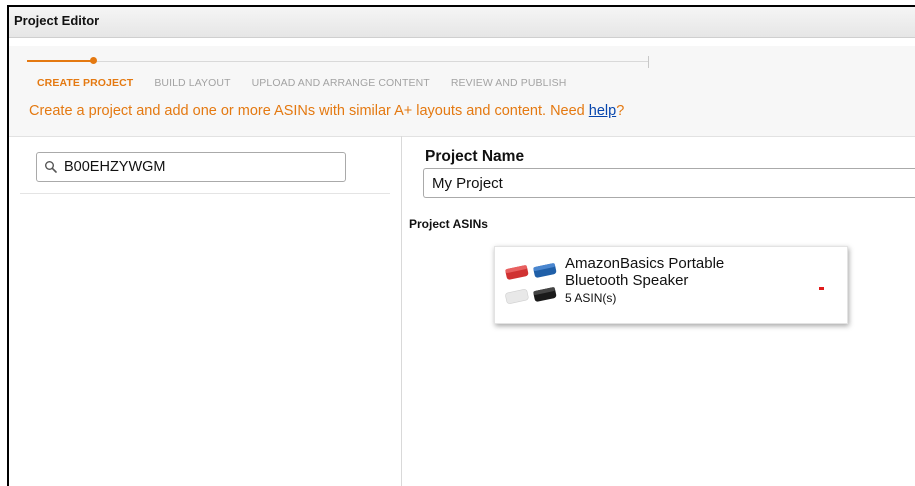  What do you see at coordinates (51, 167) in the screenshot?
I see `search-icon` at bounding box center [51, 167].